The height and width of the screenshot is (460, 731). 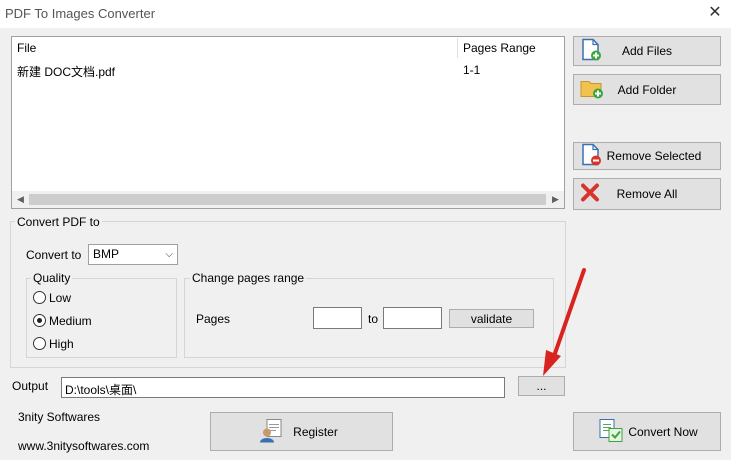 I want to click on website-link: www.3nitysoftwares.com, so click(x=83, y=446).